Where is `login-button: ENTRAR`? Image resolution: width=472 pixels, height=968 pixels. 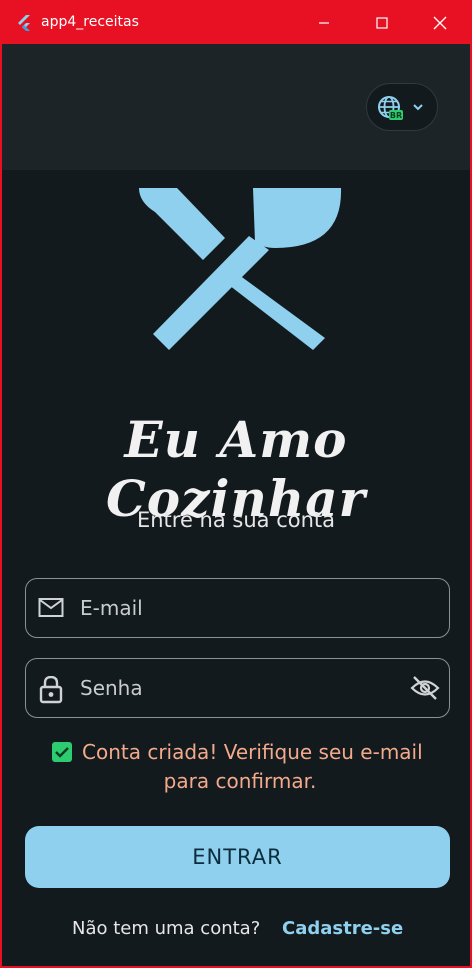 login-button: ENTRAR is located at coordinates (237, 857).